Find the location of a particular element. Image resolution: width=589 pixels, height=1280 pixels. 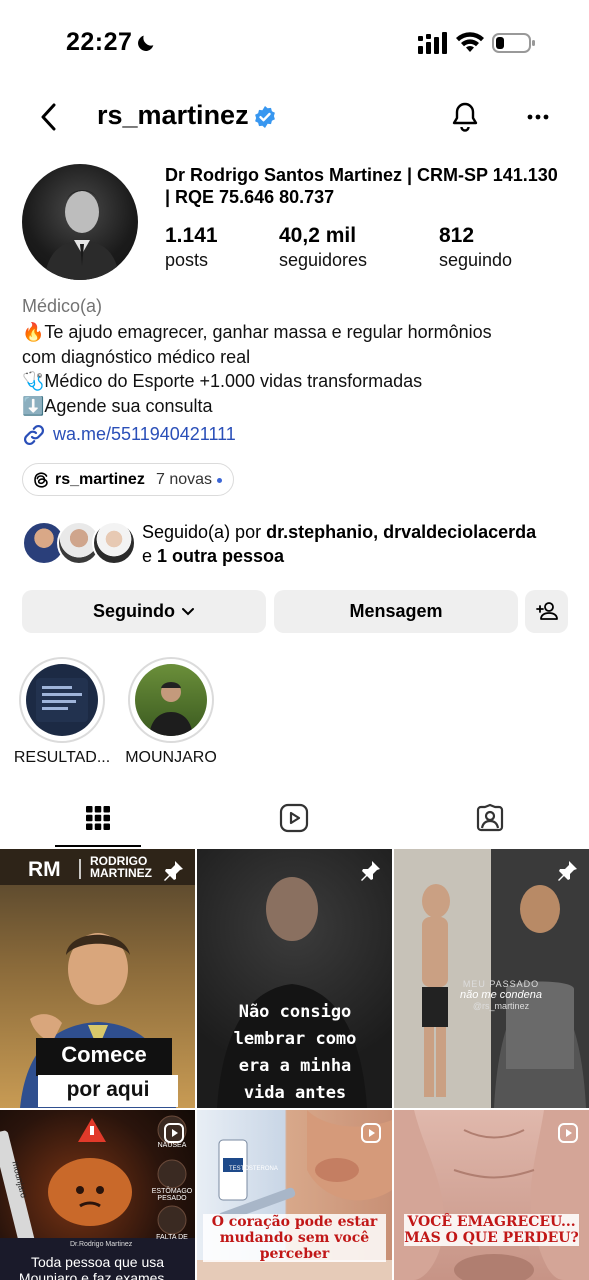

highlight-mounjaro: MOUNJARO is located at coordinates (171, 711).